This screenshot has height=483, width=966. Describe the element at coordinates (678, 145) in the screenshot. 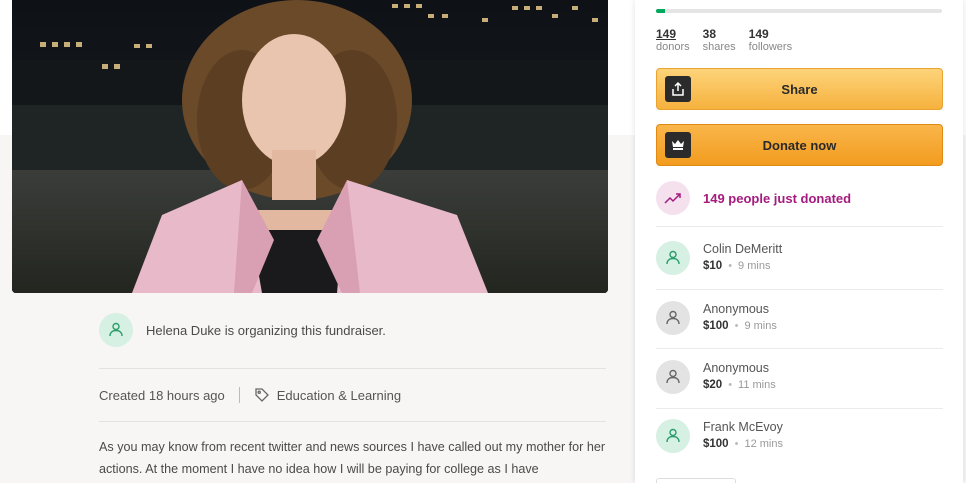

I see `gofundme-logo-icon` at that location.